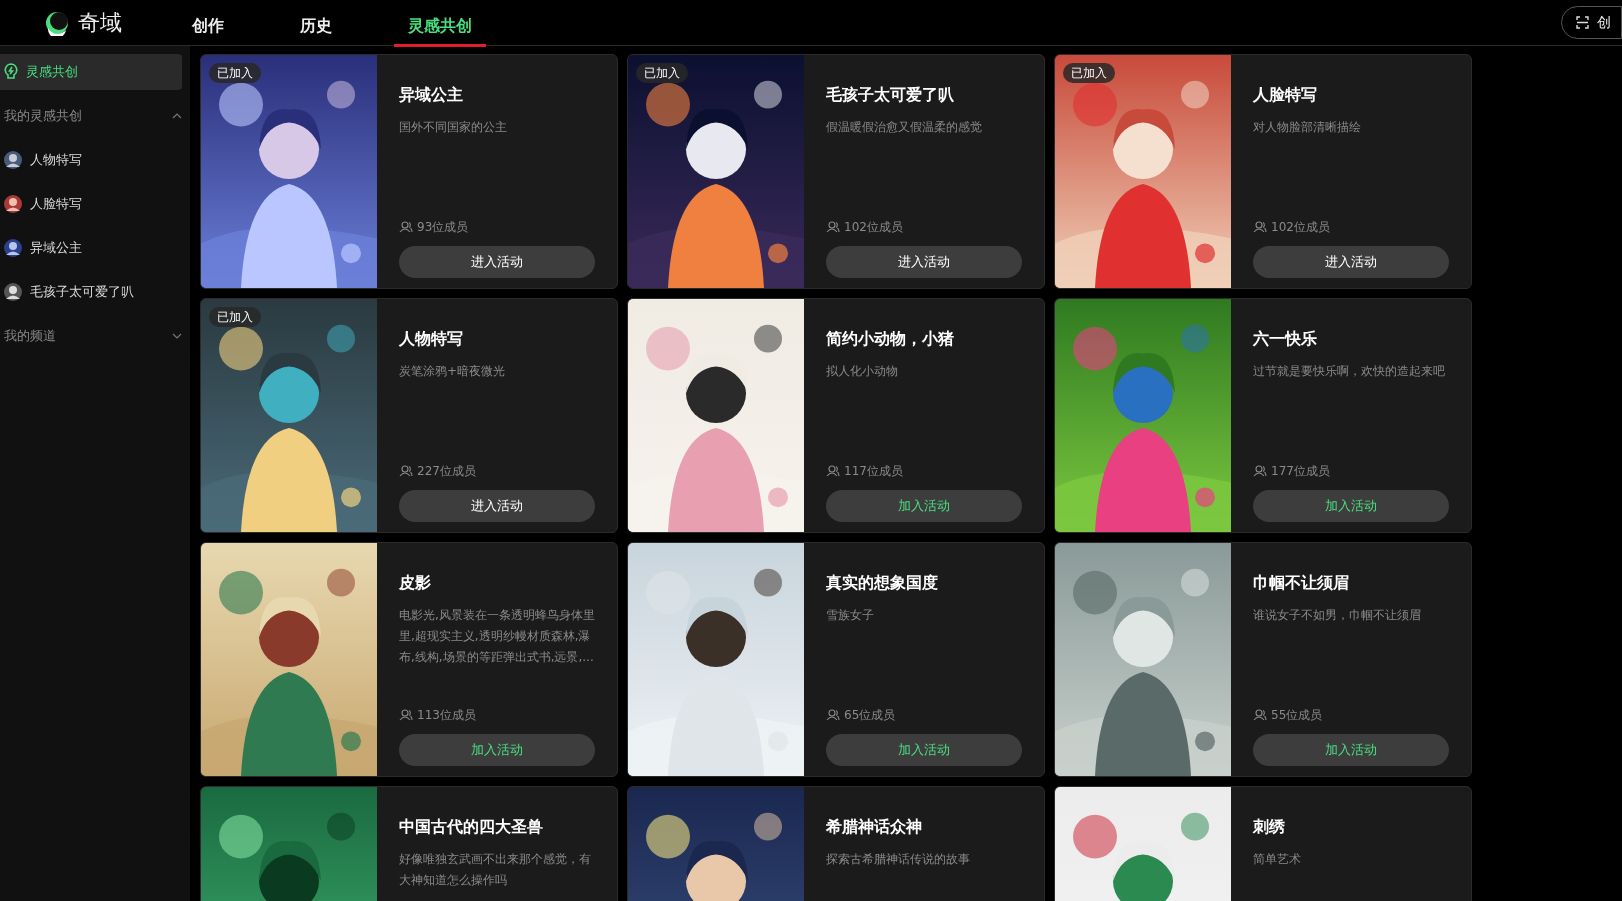  Describe the element at coordinates (890, 339) in the screenshot. I see `card-title: 简约小动物，小猪` at that location.